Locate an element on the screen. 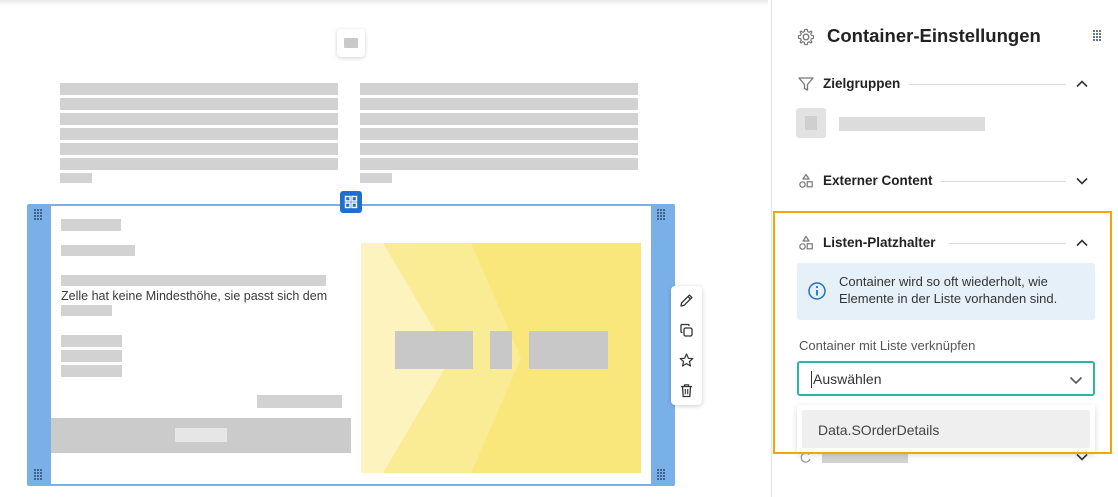 Image resolution: width=1118 pixels, height=497 pixels. add-element-icon is located at coordinates (351, 43).